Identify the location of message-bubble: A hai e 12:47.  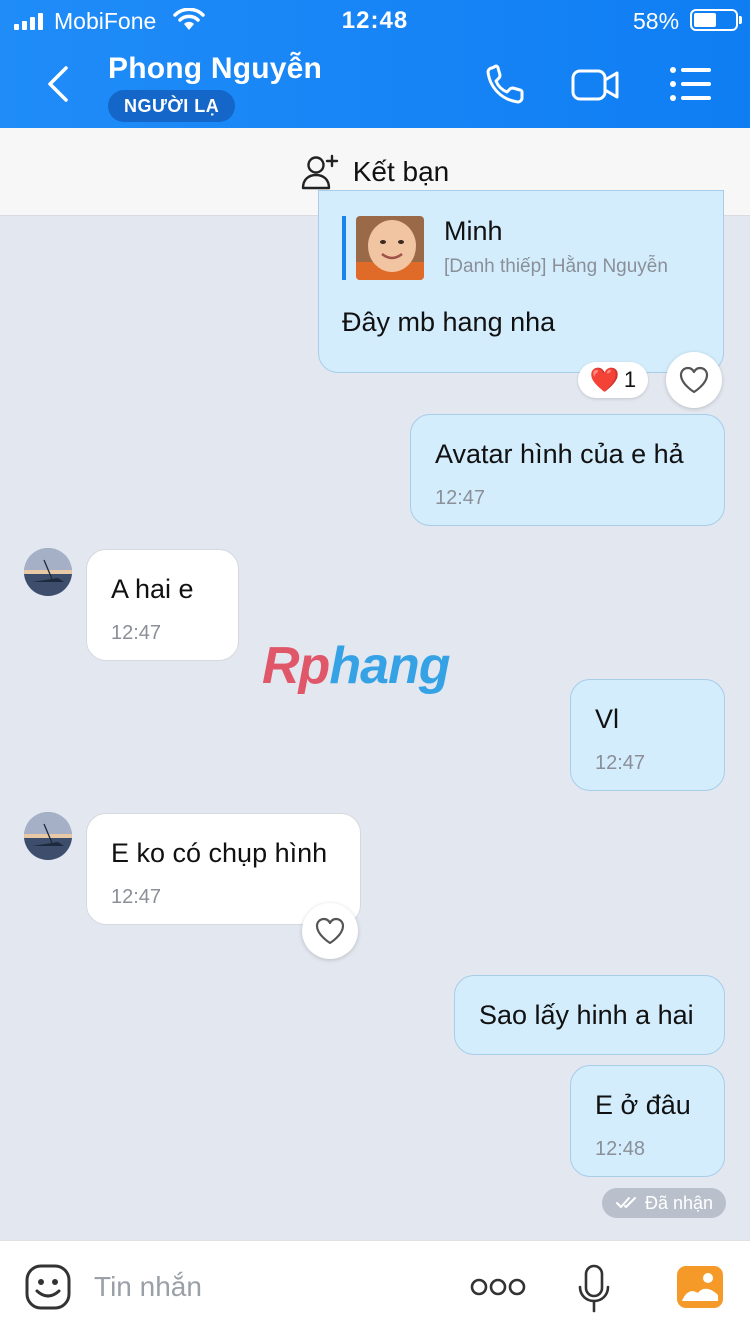
(162, 605).